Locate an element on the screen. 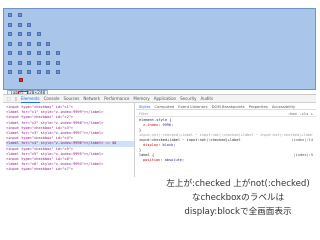 The image size is (320, 240). property-name: position is located at coordinates (152, 160).